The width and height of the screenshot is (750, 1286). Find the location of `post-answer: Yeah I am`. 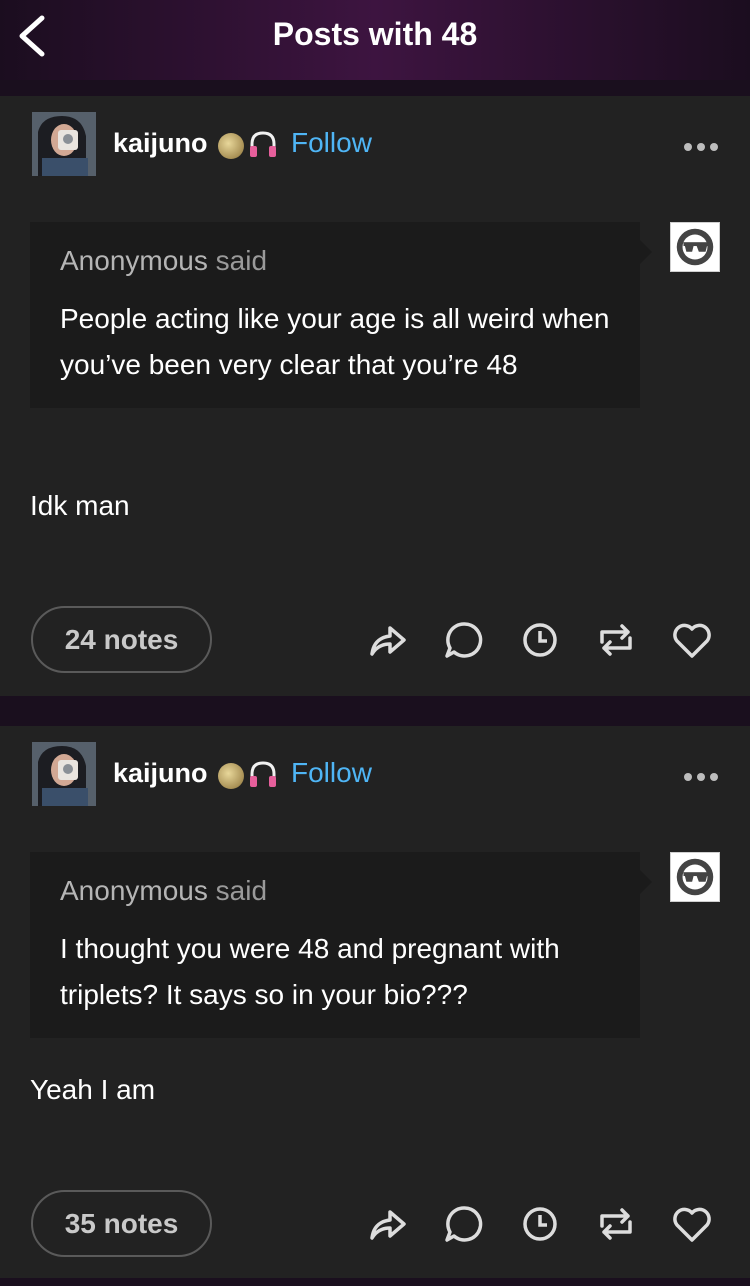

post-answer: Yeah I am is located at coordinates (93, 1089).